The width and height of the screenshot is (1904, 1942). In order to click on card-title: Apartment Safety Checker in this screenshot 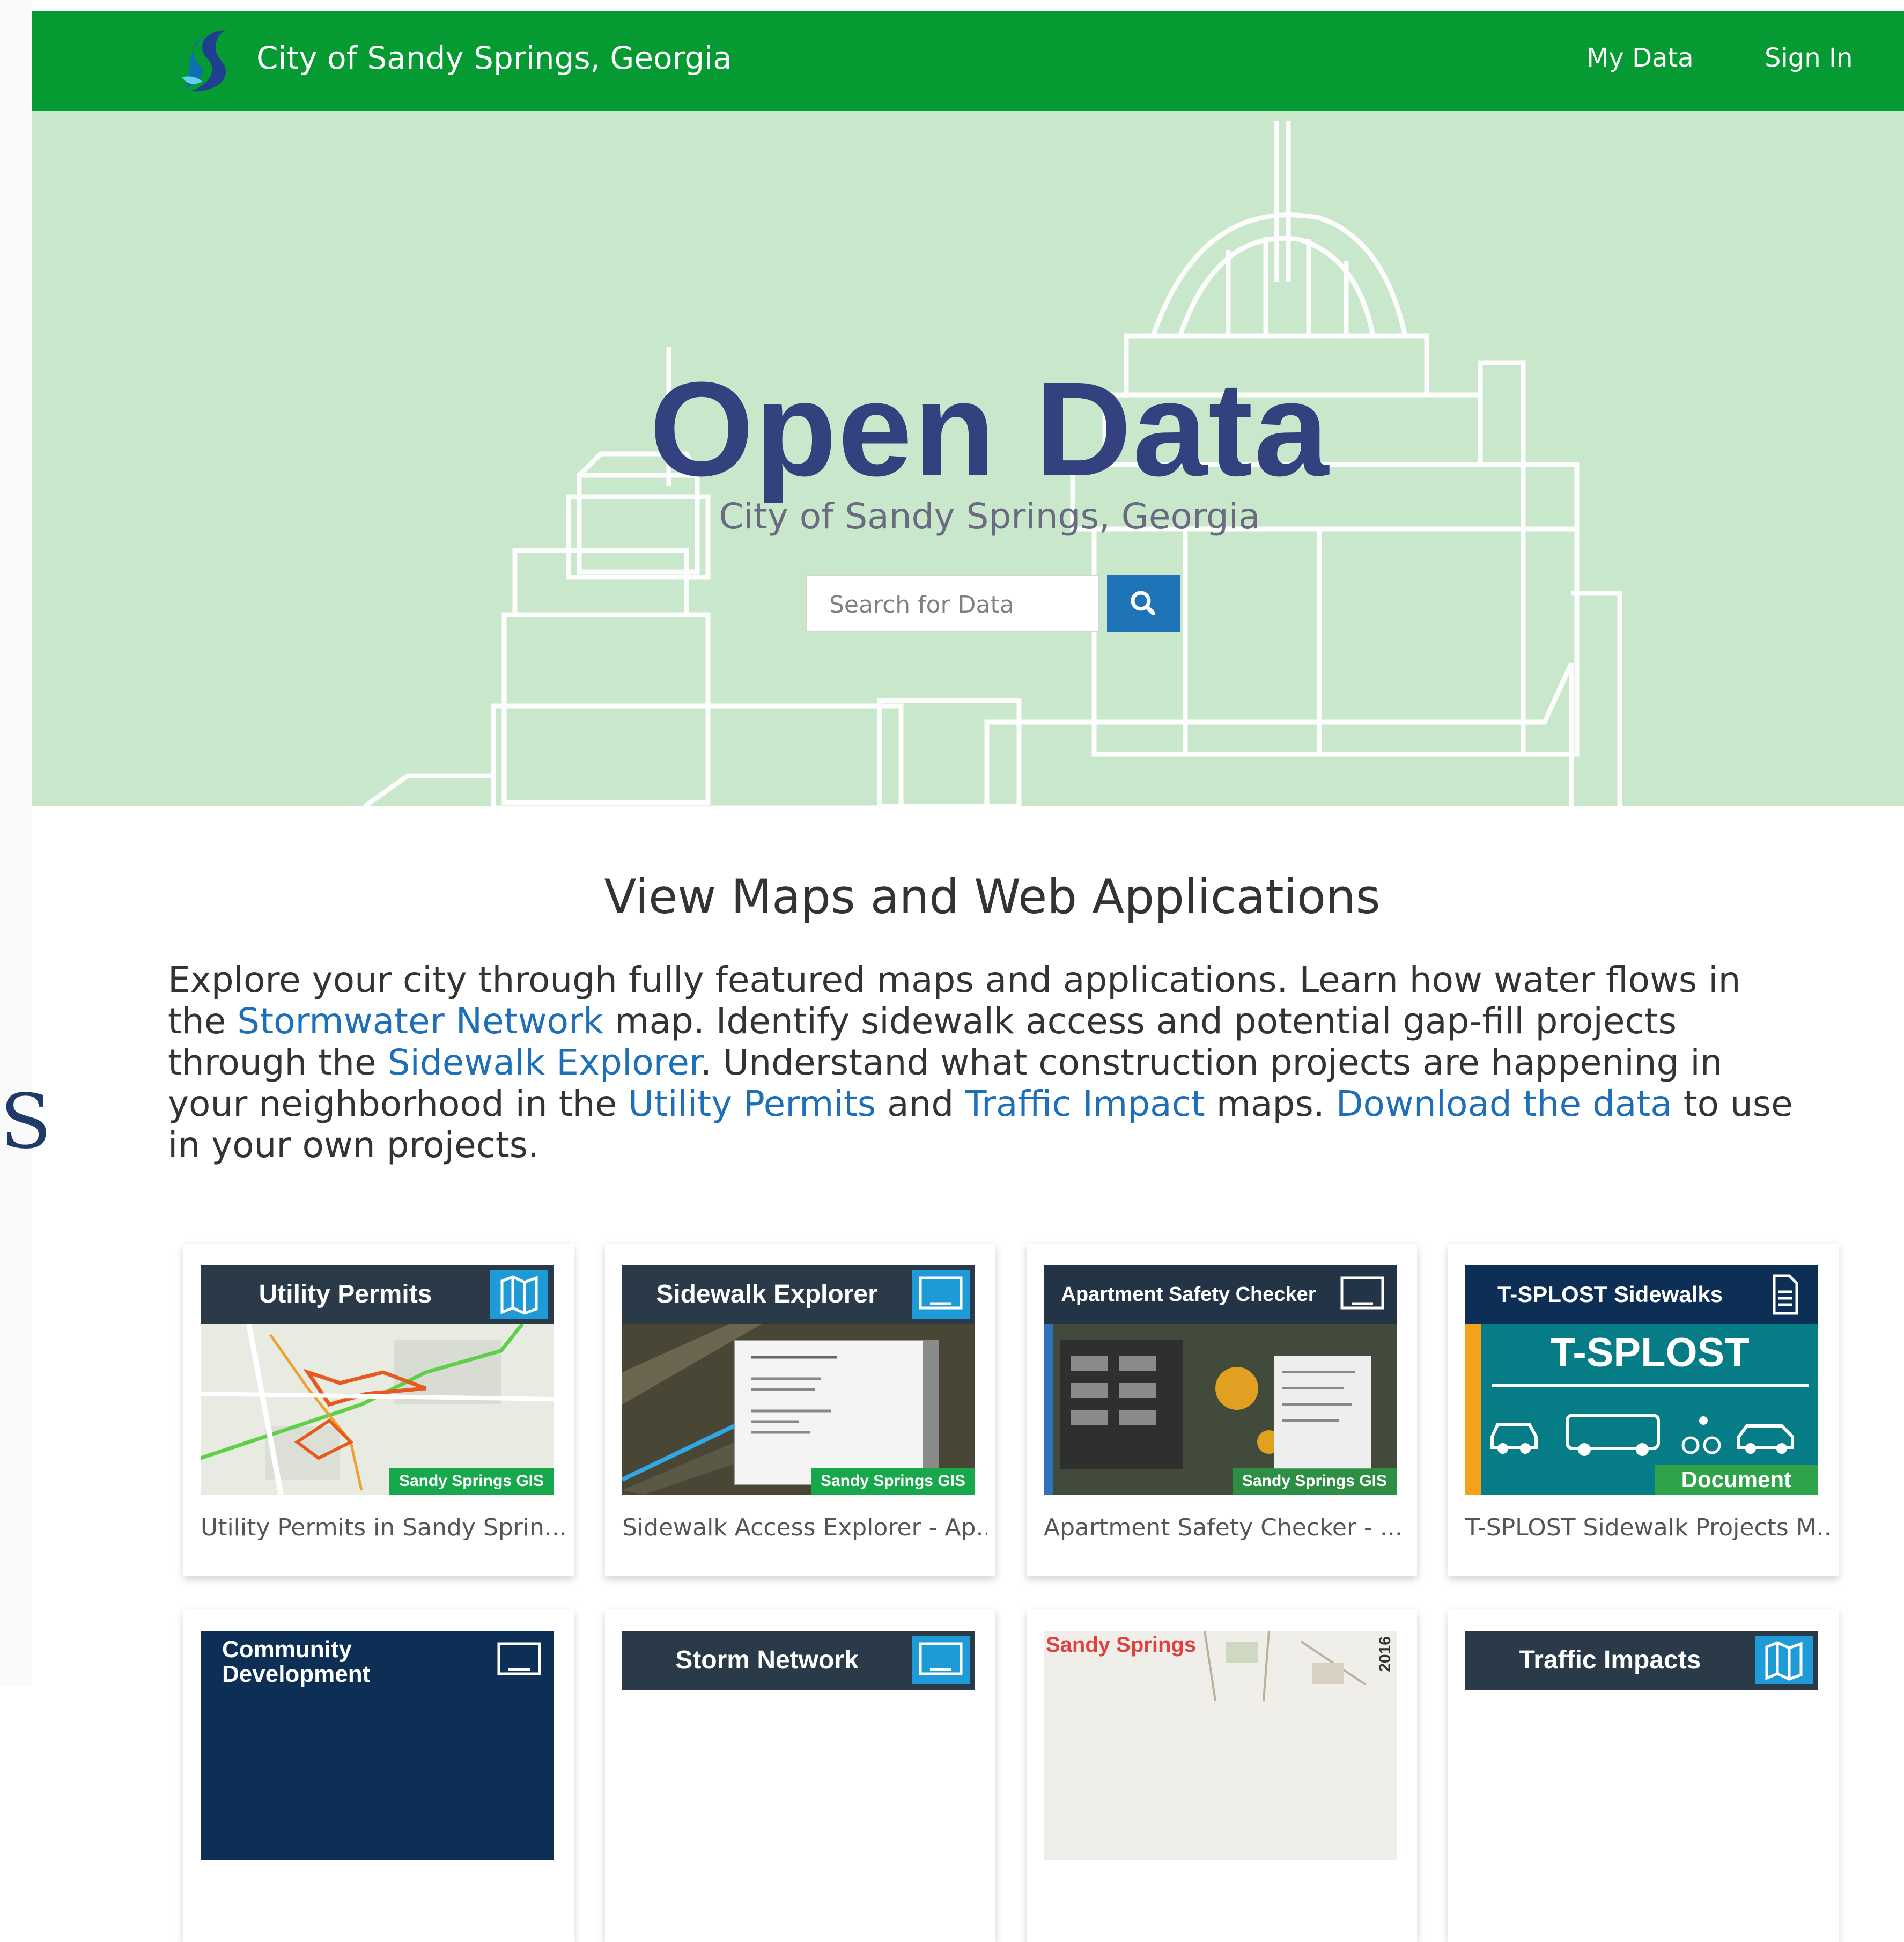, I will do `click(1188, 1294)`.